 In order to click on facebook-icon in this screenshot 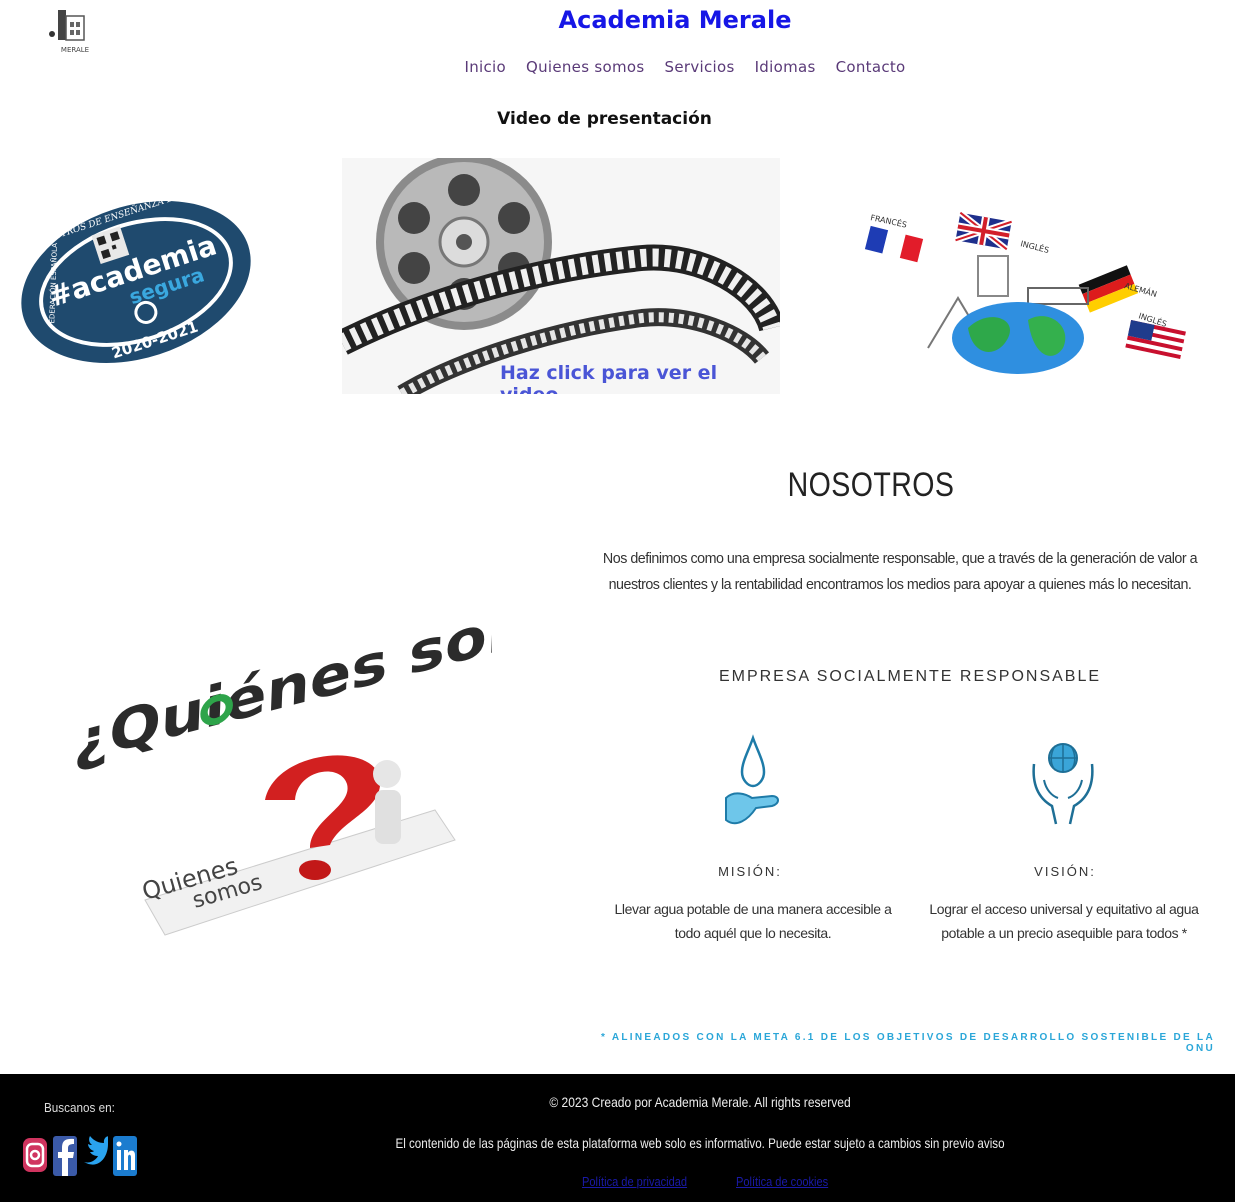, I will do `click(65, 1155)`.